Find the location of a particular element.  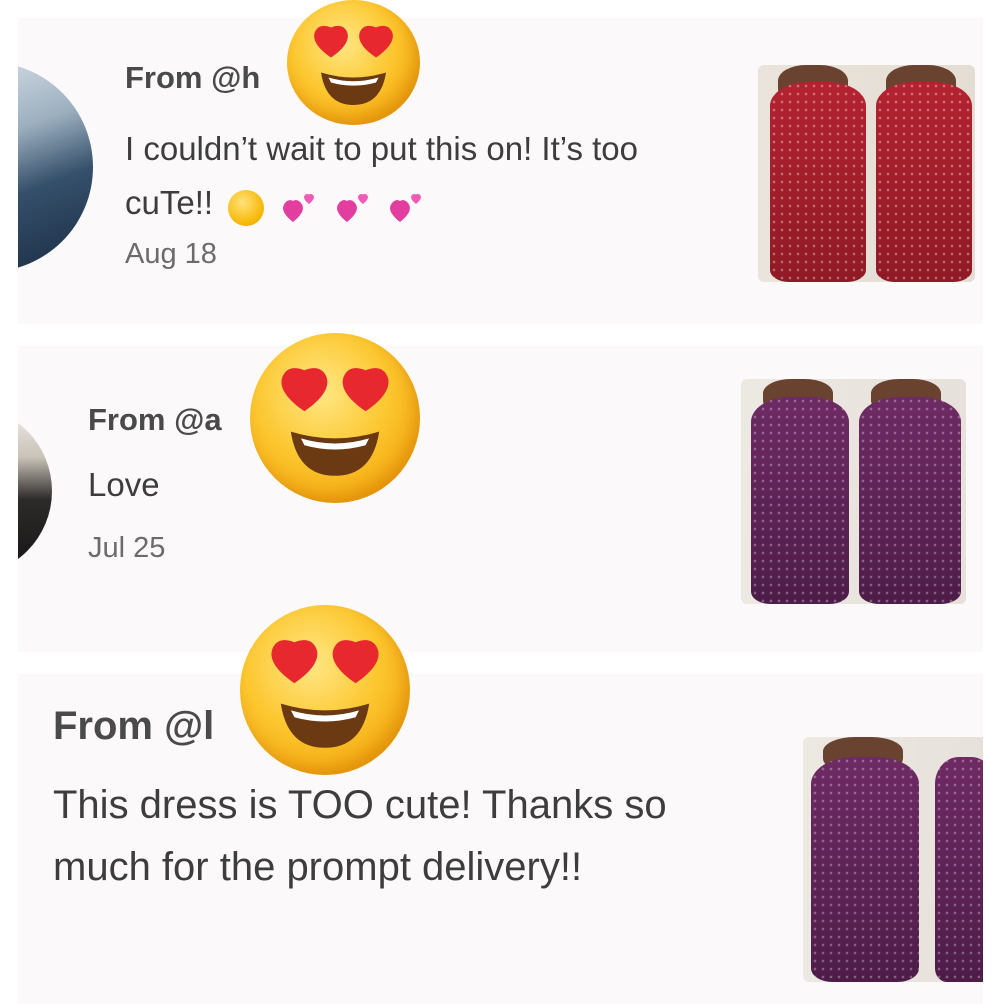

review-date: Aug 18 is located at coordinates (171, 254).